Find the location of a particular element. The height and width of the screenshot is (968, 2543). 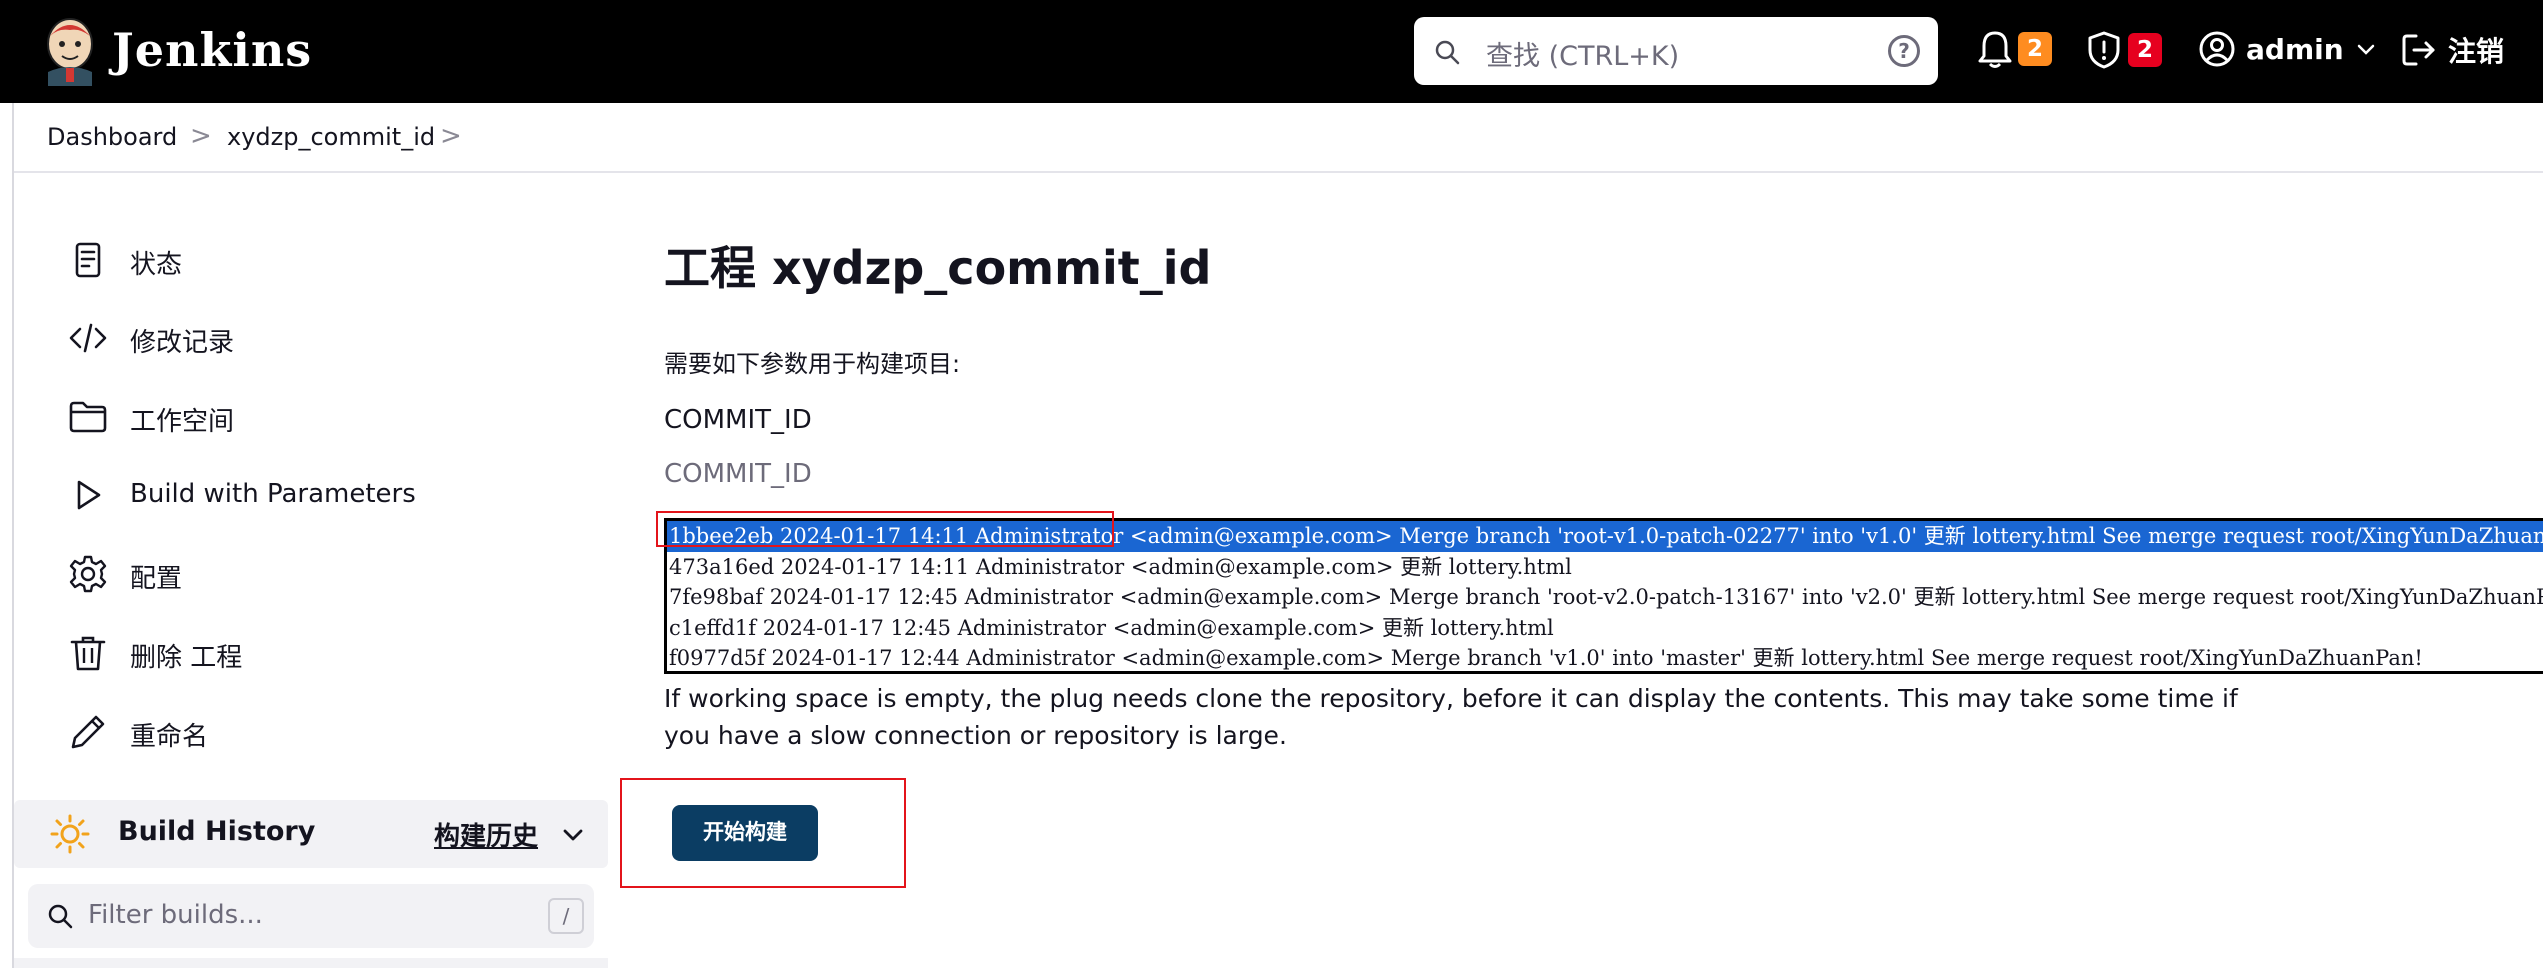

search-box: 查找 (CTRL+K) ? is located at coordinates (1676, 51).